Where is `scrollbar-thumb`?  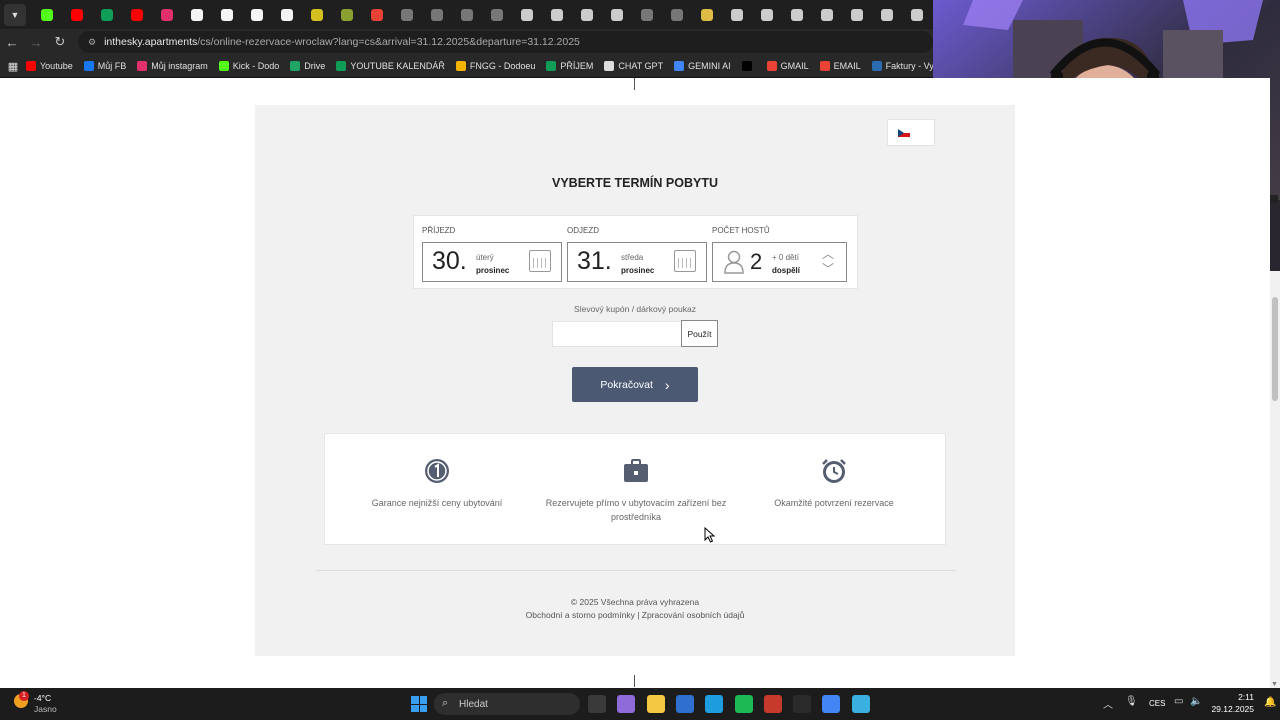
scrollbar-thumb is located at coordinates (1275, 349).